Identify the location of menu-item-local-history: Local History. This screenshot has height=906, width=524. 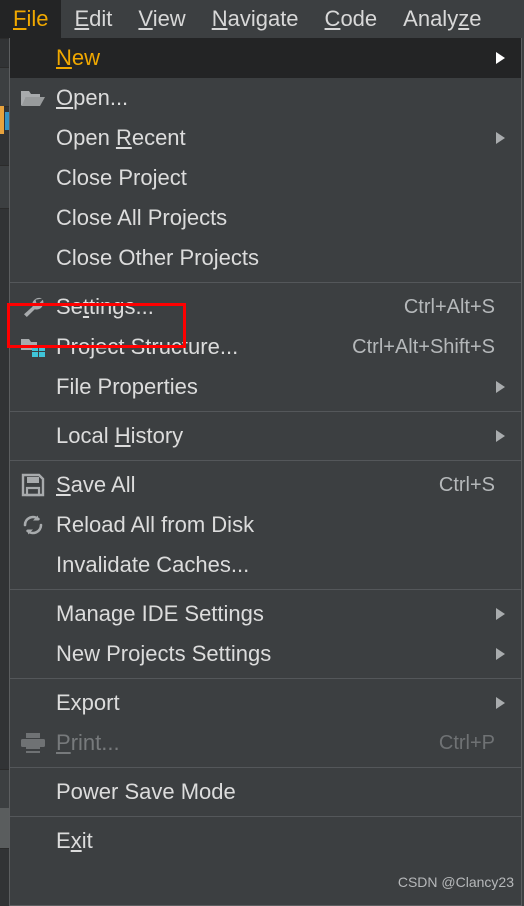
(265, 436).